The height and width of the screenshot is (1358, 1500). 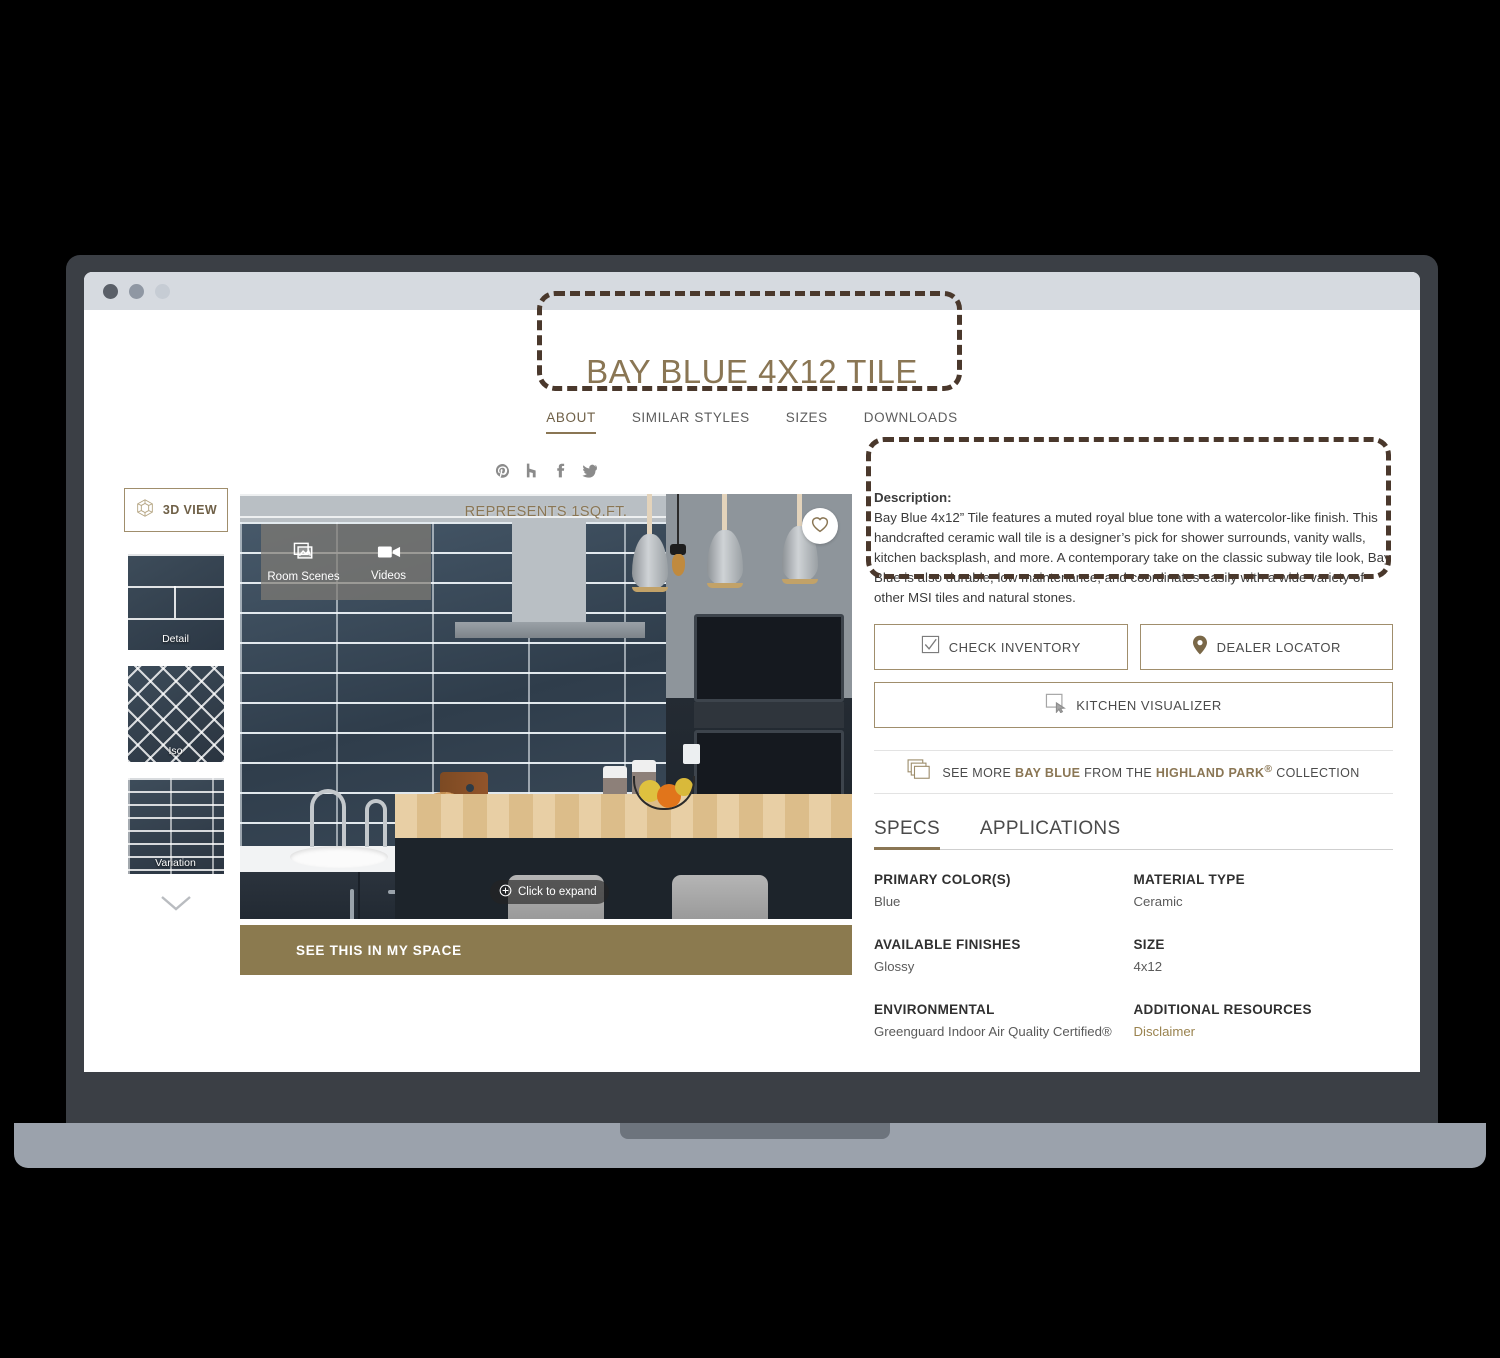 What do you see at coordinates (930, 647) in the screenshot?
I see `checkbox-icon` at bounding box center [930, 647].